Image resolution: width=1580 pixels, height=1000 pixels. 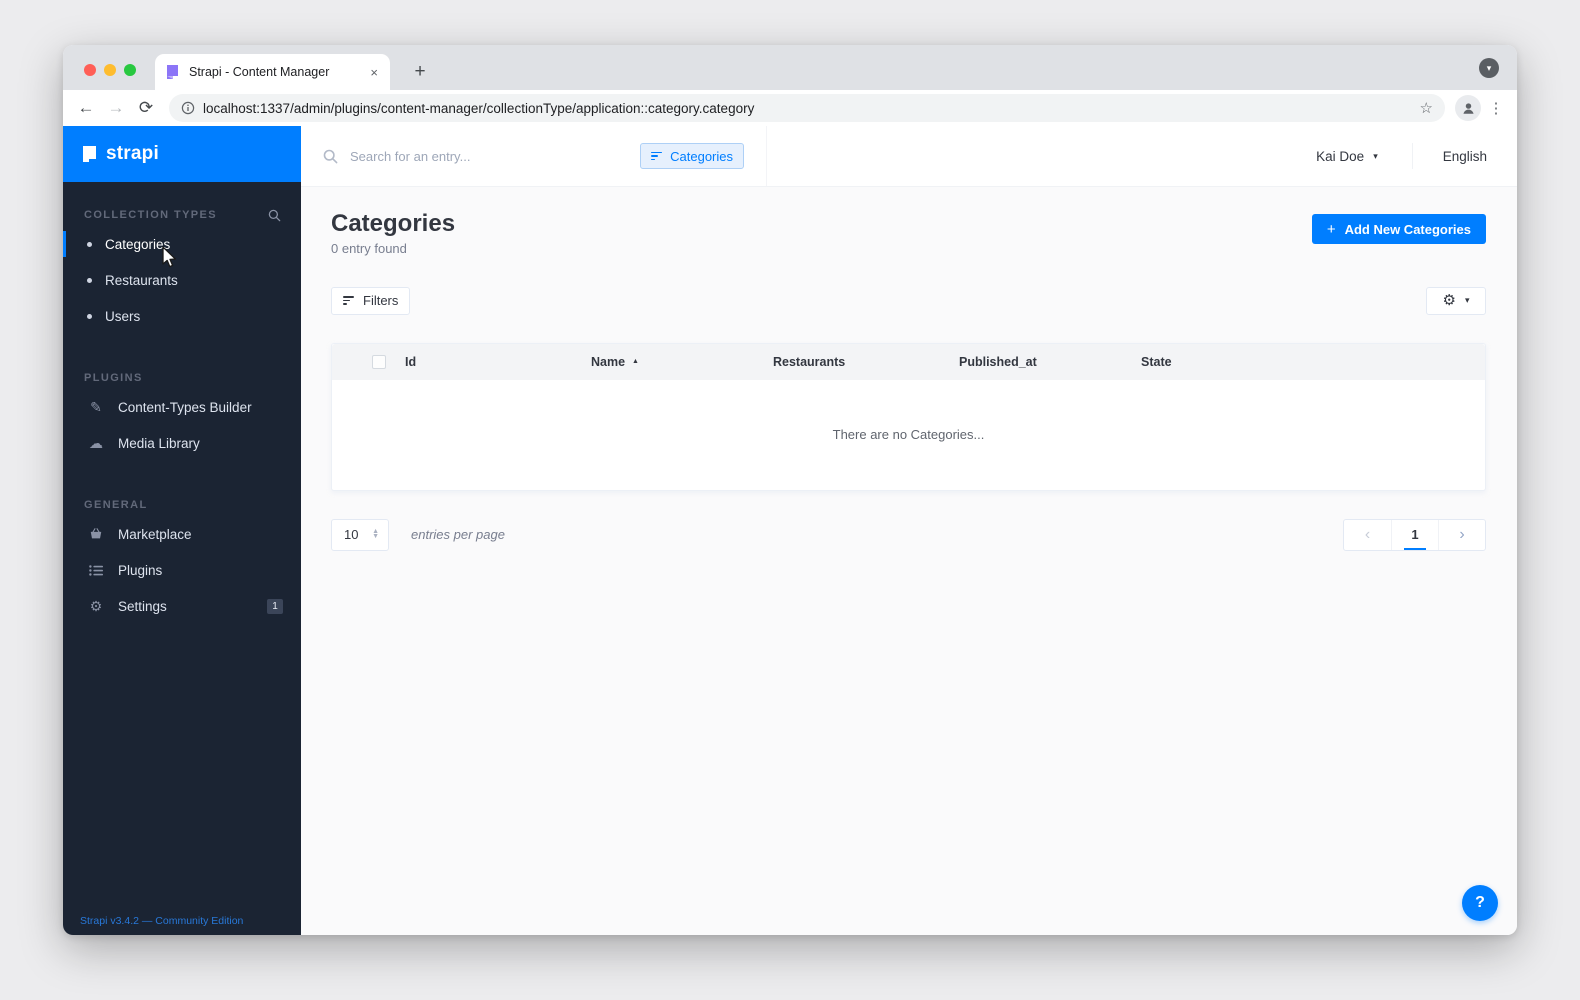 I want to click on sidebar-item-settings: ⚙ Settings 1, so click(x=182, y=606).